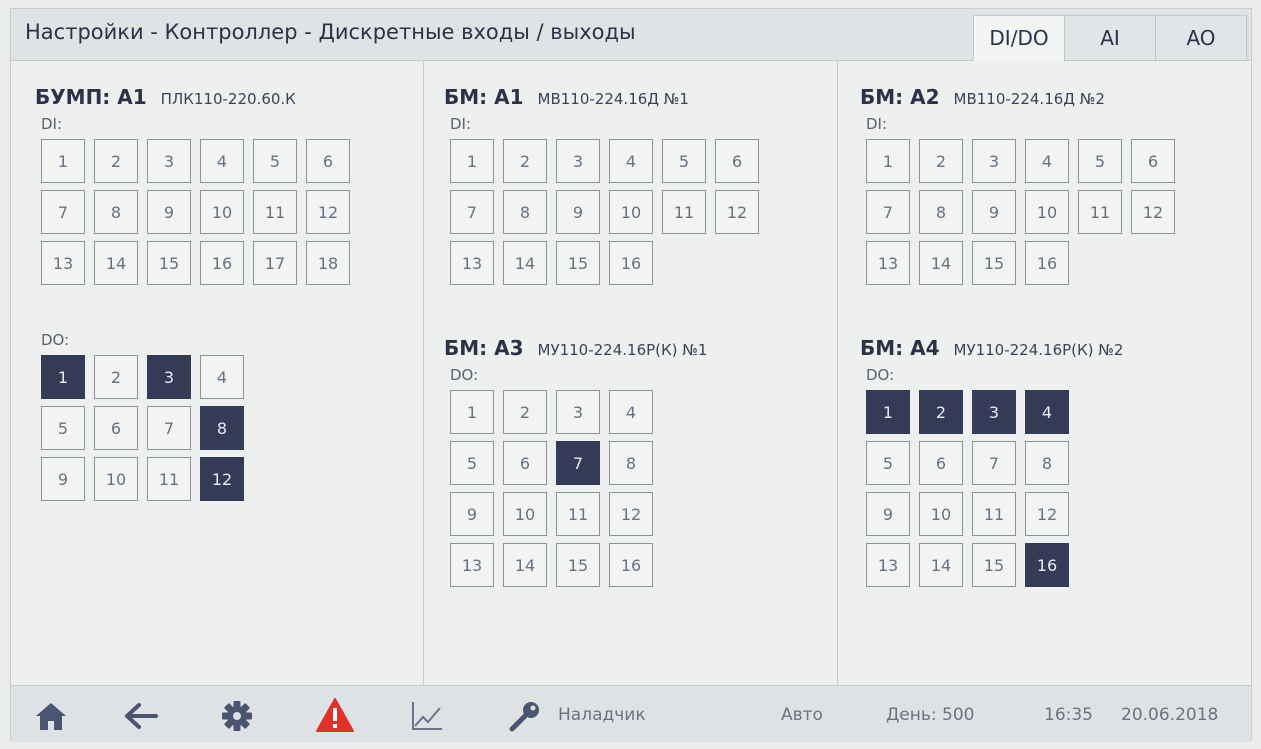 This screenshot has width=1261, height=749. I want to click on tab-ao: AO, so click(1201, 38).